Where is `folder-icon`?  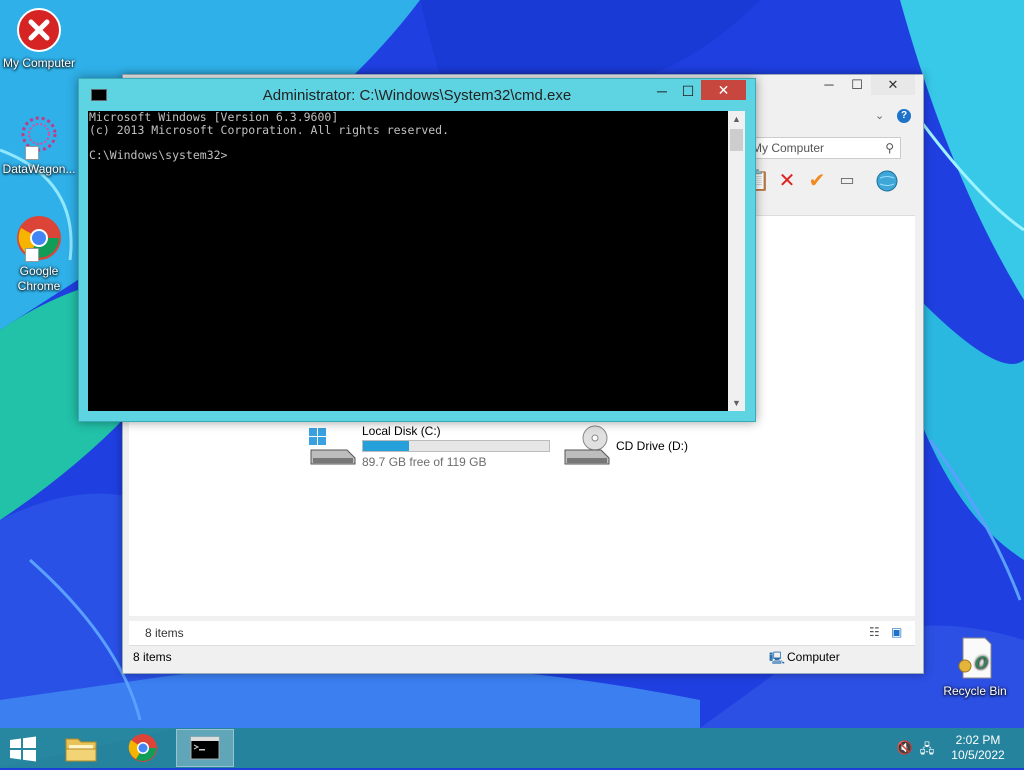 folder-icon is located at coordinates (81, 750).